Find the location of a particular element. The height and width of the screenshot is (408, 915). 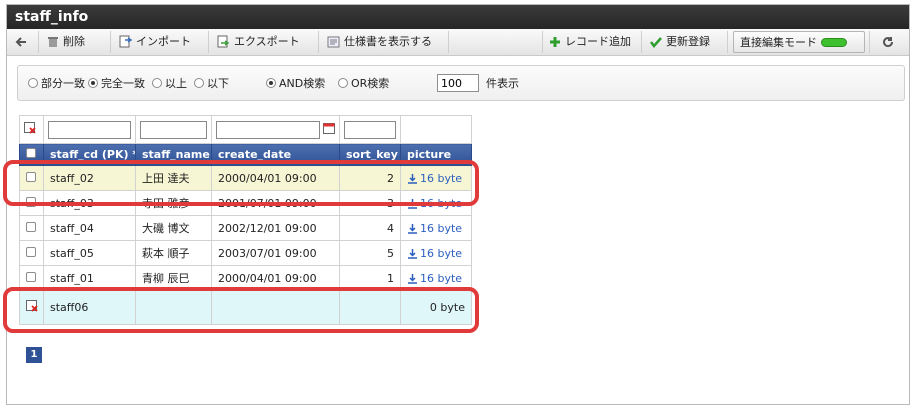

or-search-option: OR検索 is located at coordinates (363, 84).